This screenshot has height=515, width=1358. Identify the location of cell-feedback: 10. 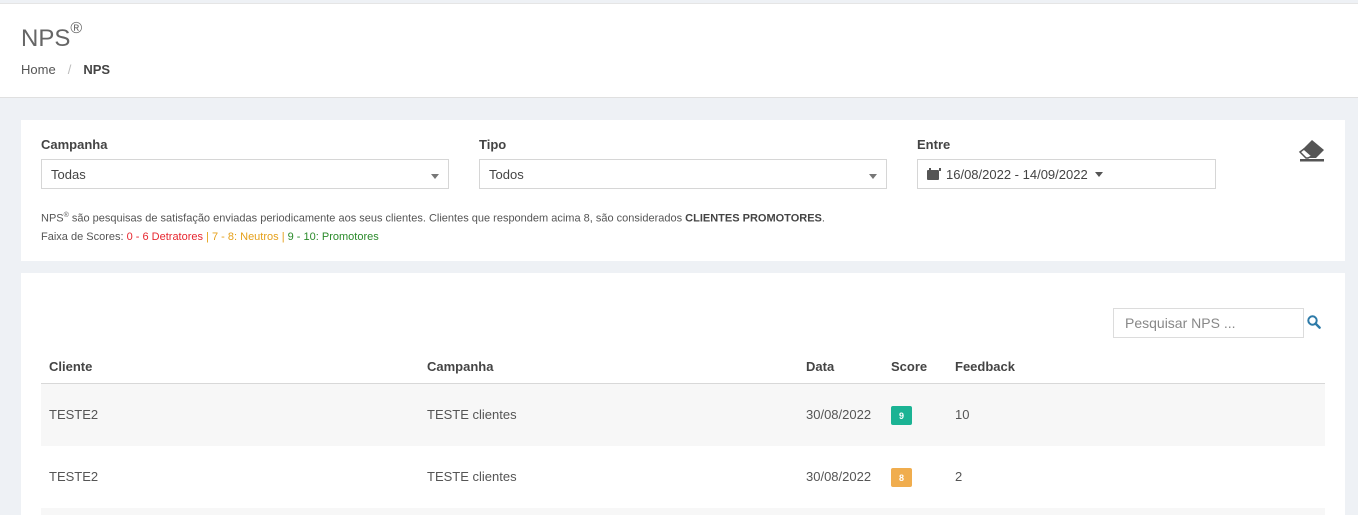
(962, 414).